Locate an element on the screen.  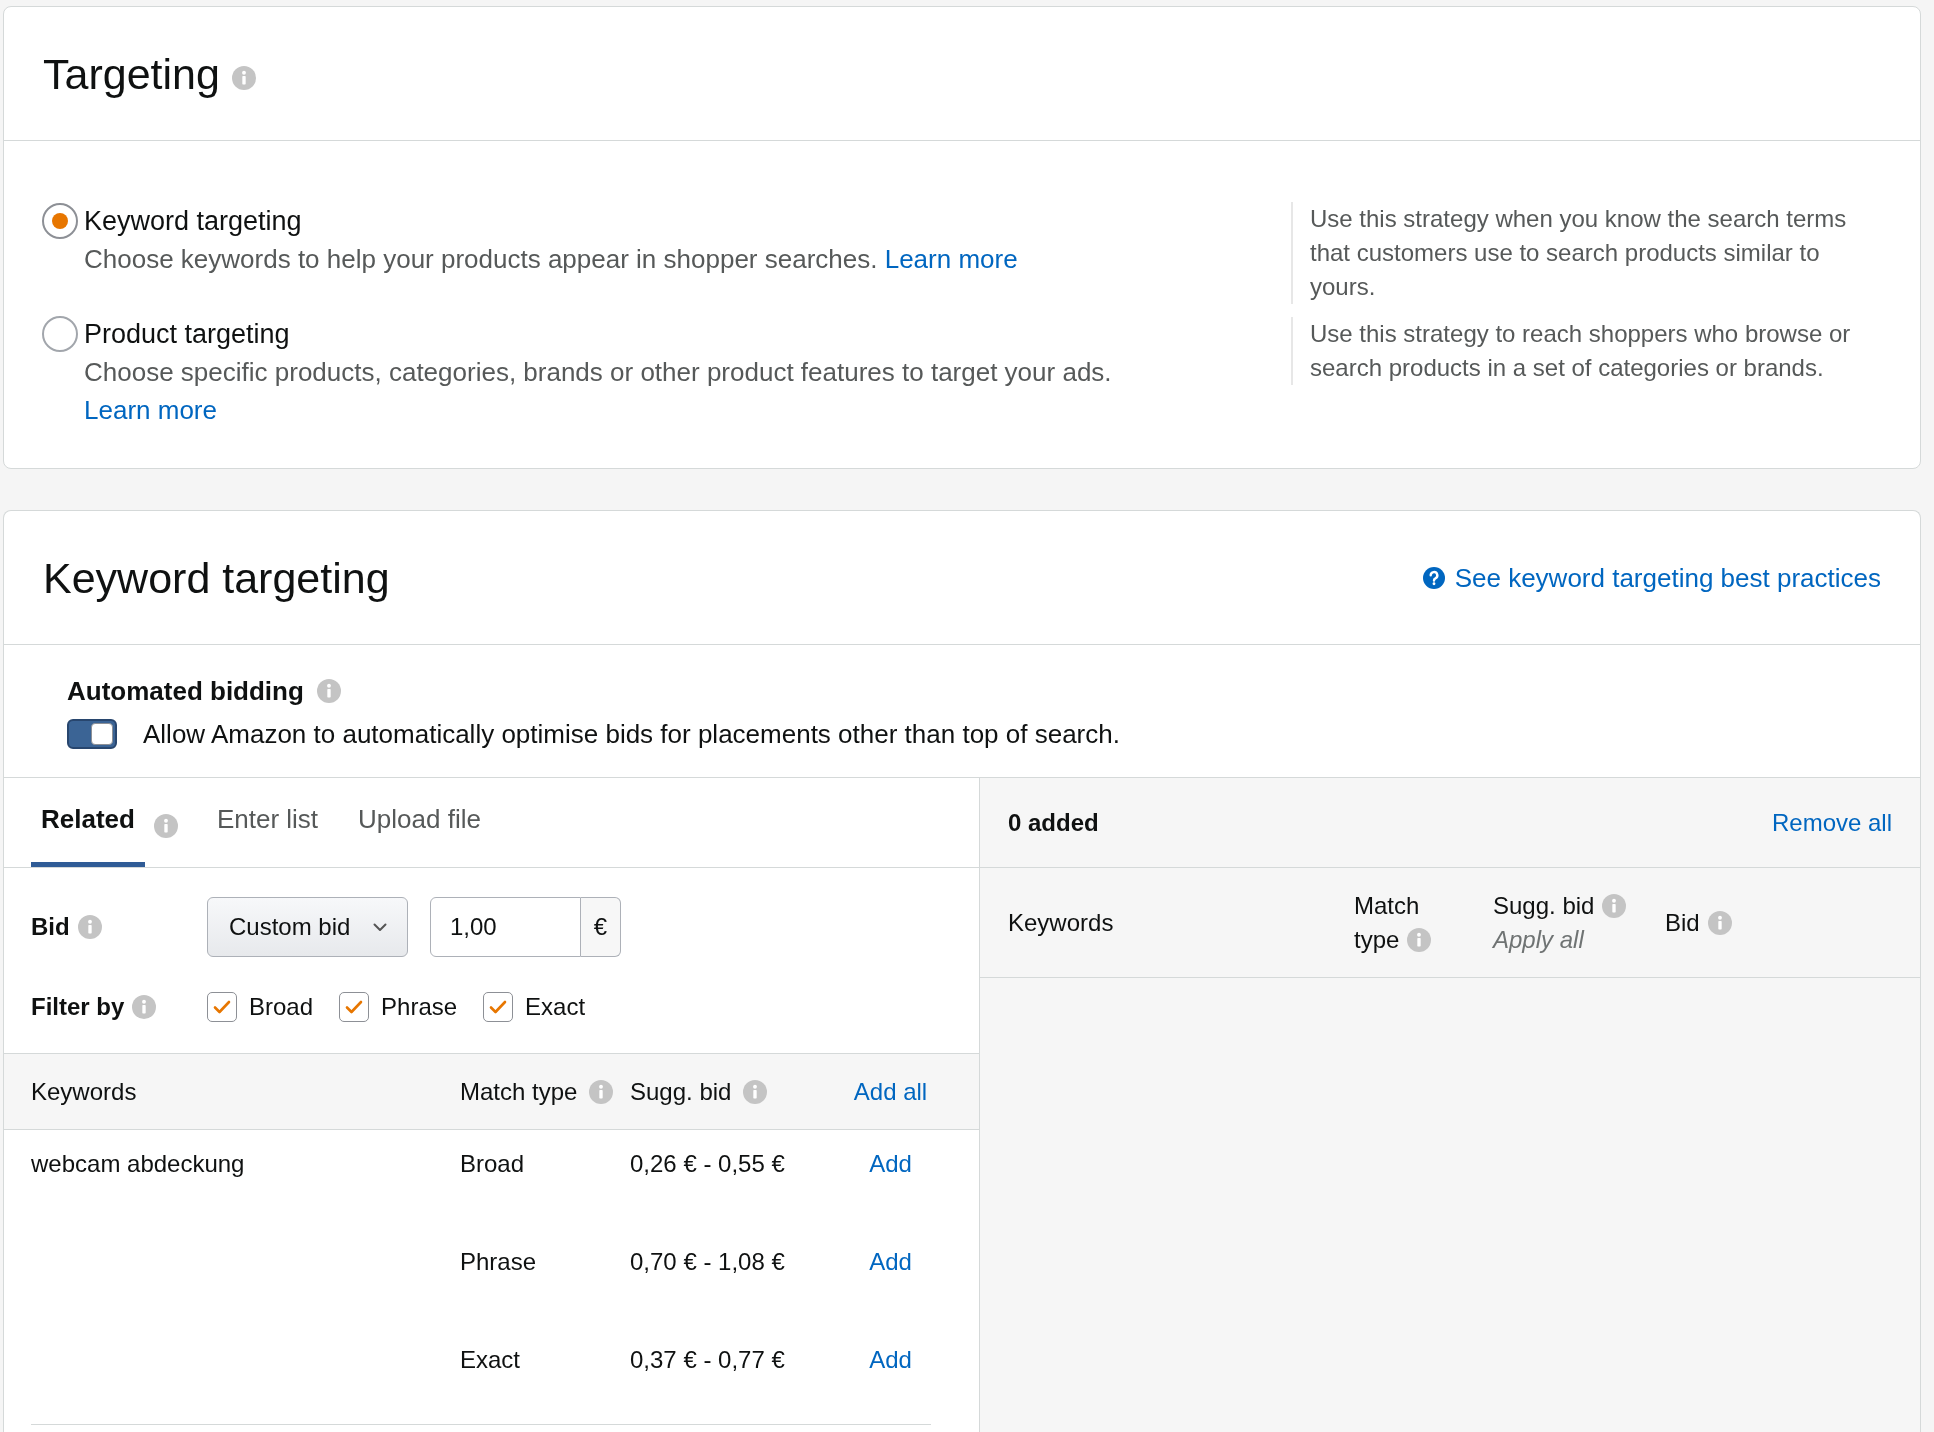
tab: Enter list is located at coordinates (267, 822).